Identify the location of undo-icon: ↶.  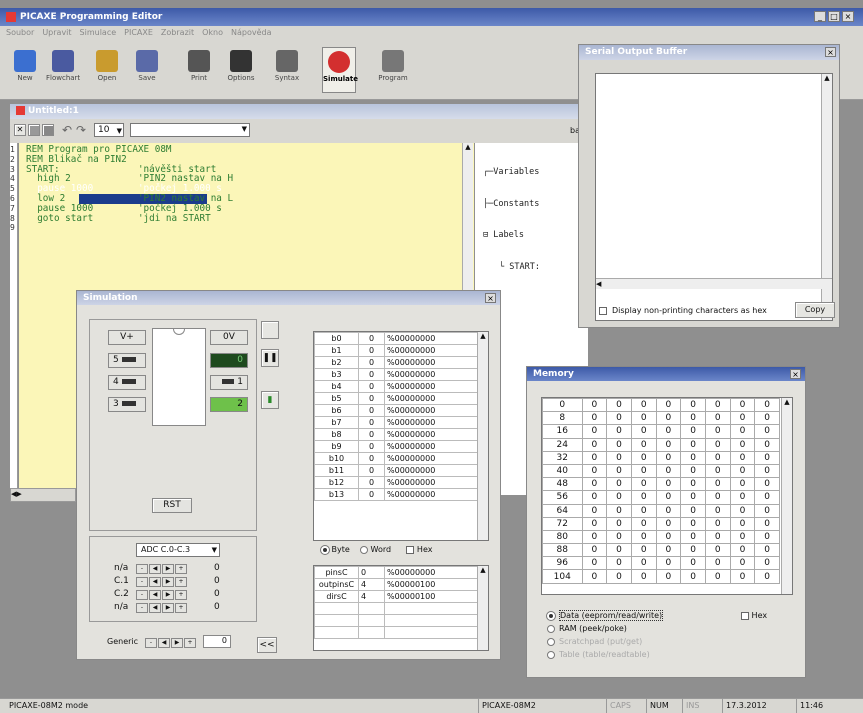
(69, 130).